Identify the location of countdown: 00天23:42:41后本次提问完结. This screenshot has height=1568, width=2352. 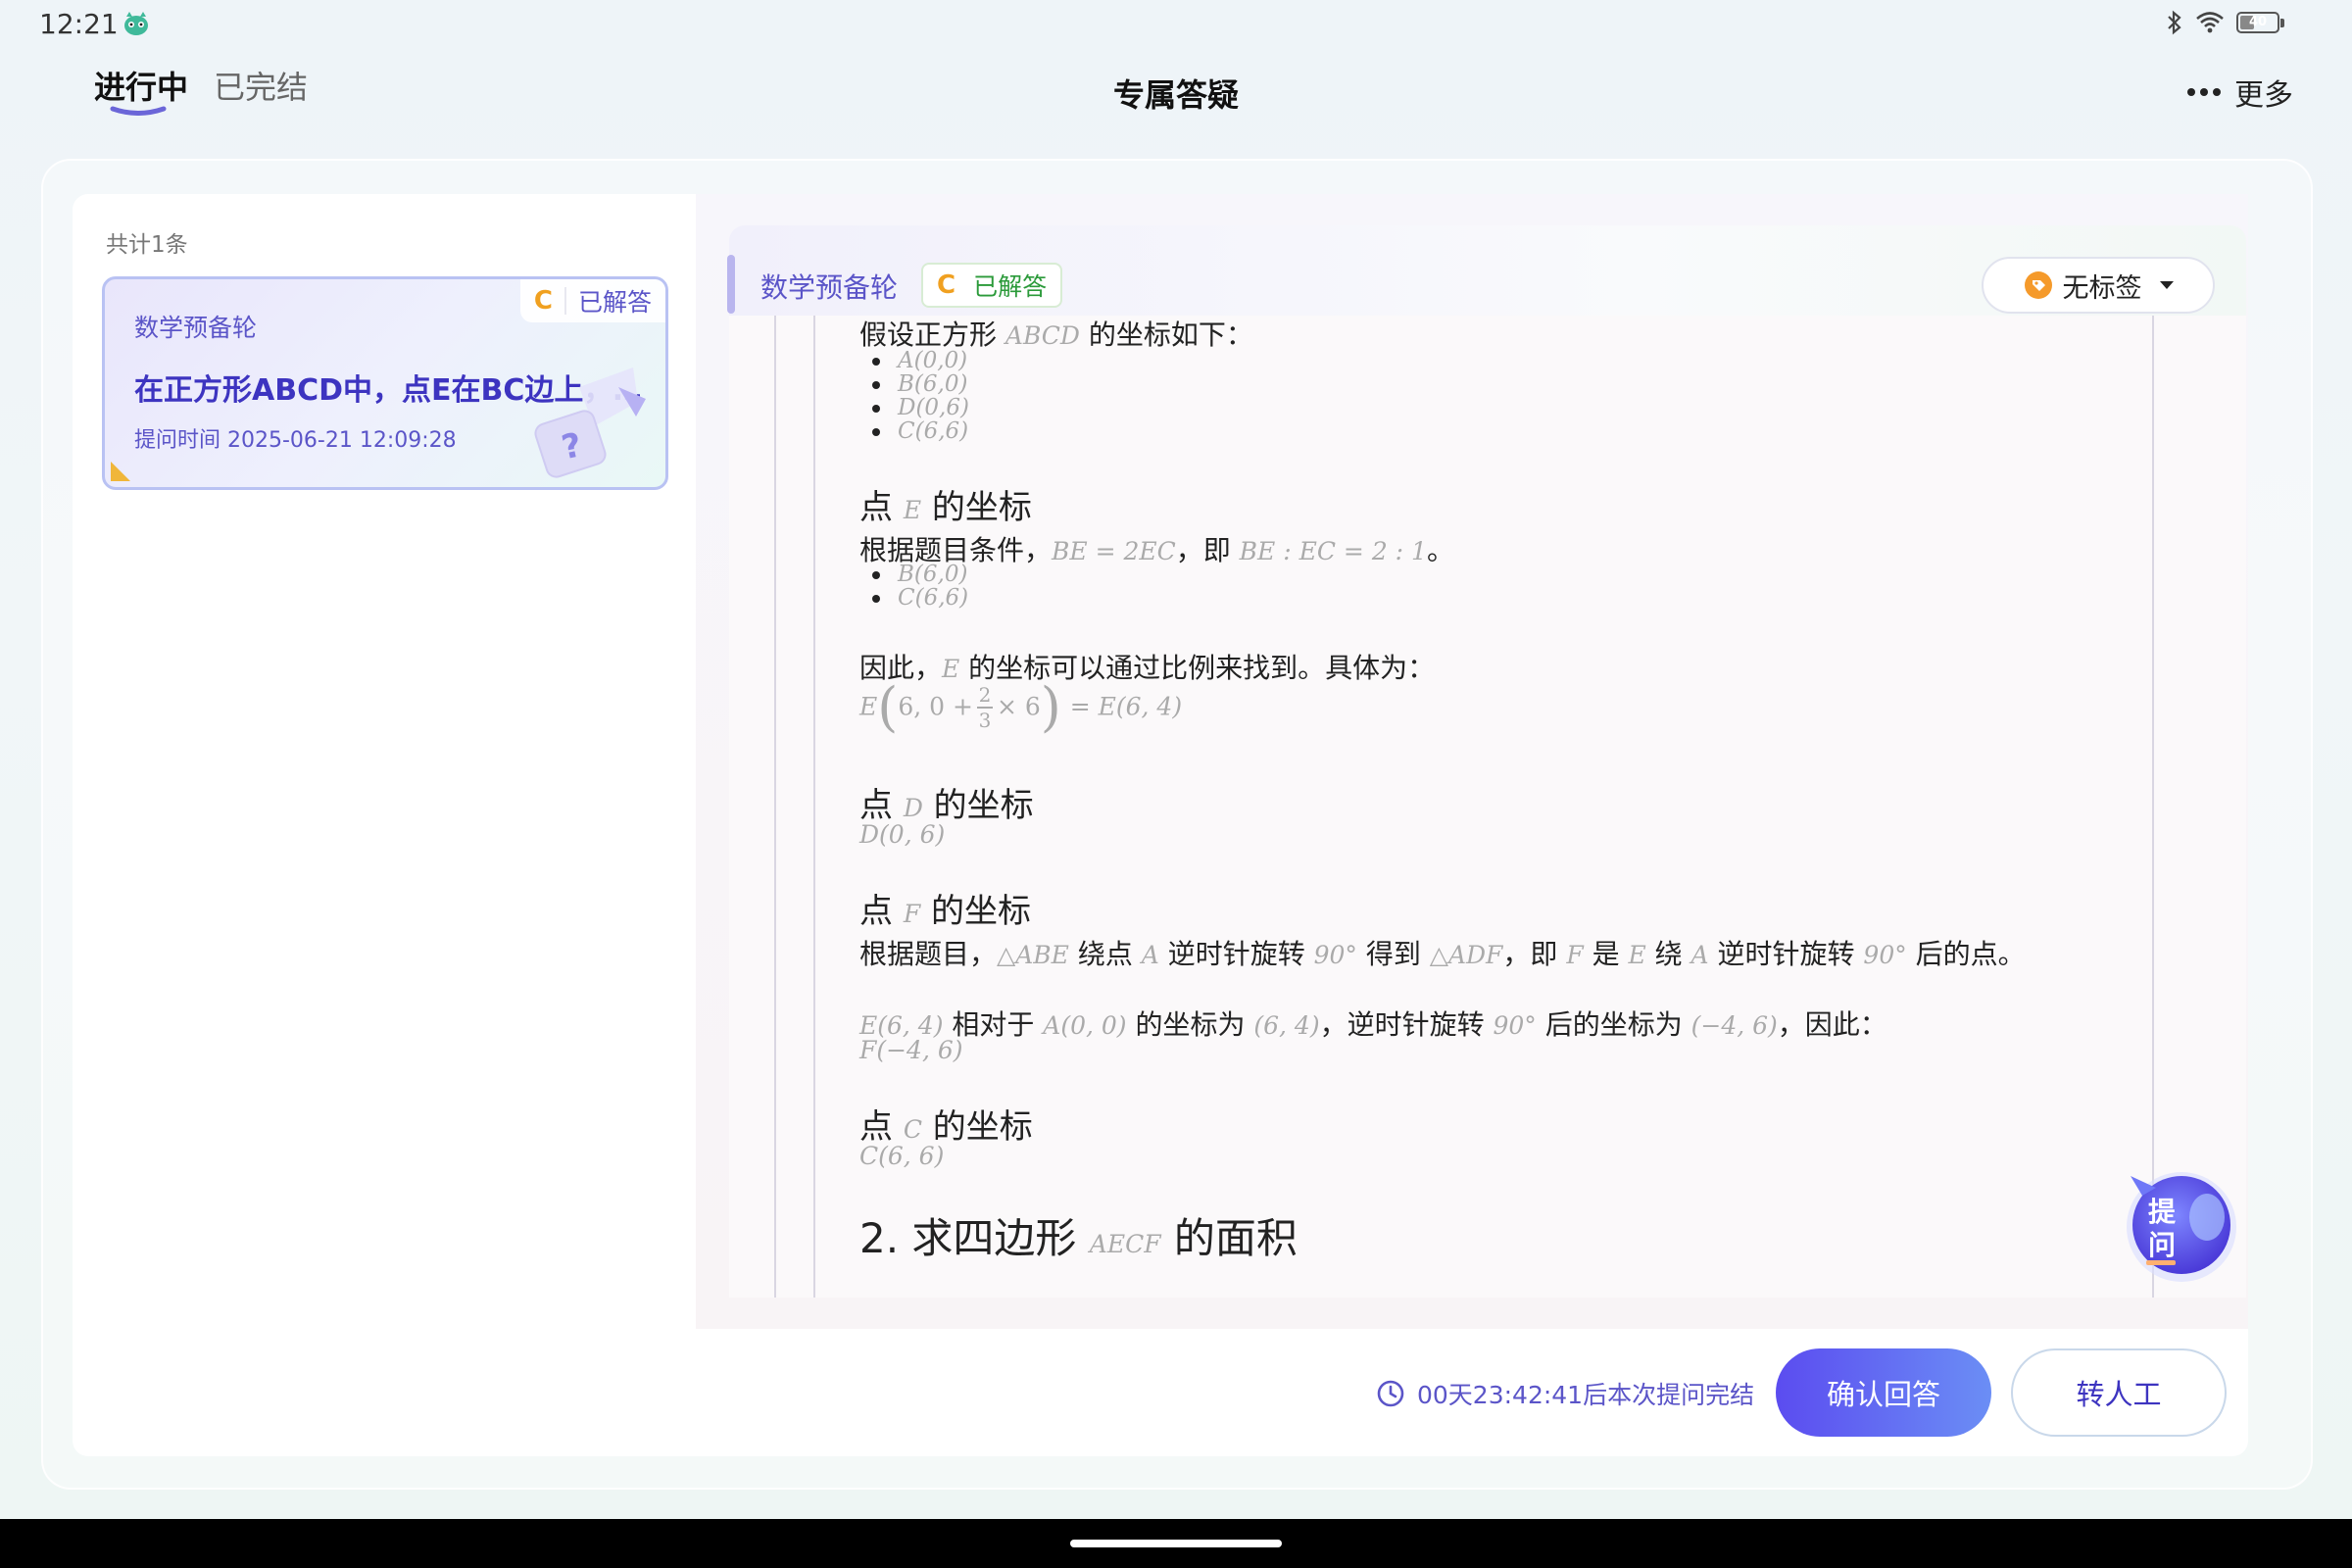
(1565, 1393).